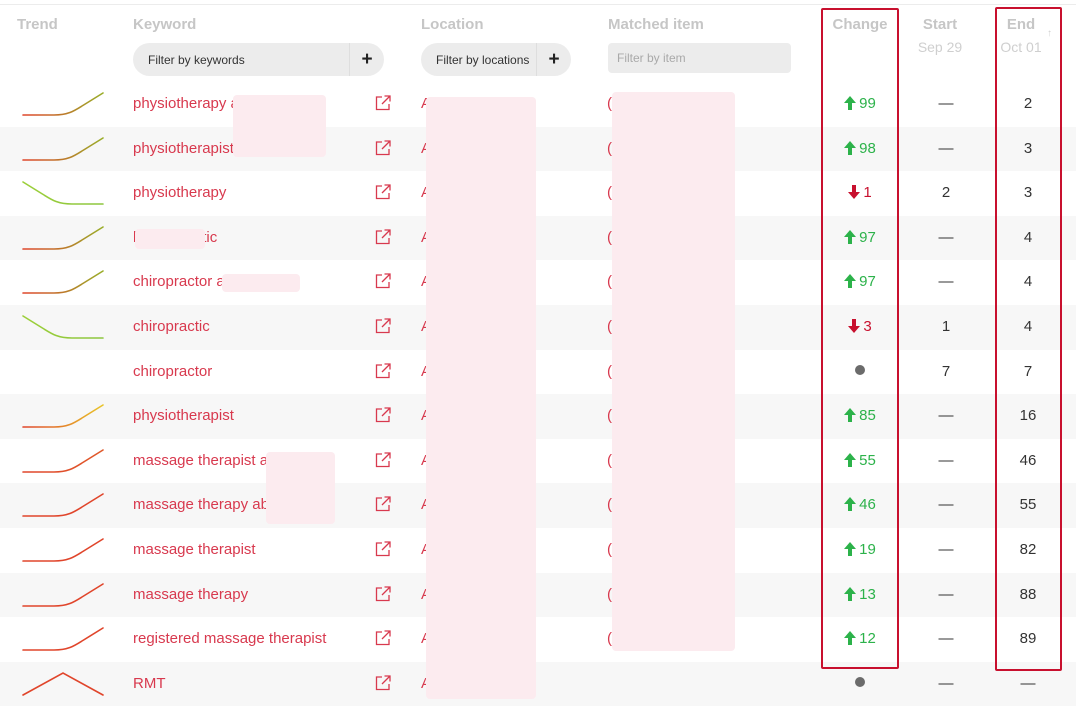  What do you see at coordinates (1028, 549) in the screenshot?
I see `end-position: 82` at bounding box center [1028, 549].